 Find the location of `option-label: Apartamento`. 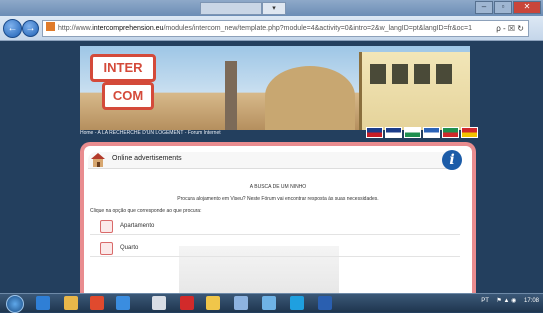

option-label: Apartamento is located at coordinates (137, 226).